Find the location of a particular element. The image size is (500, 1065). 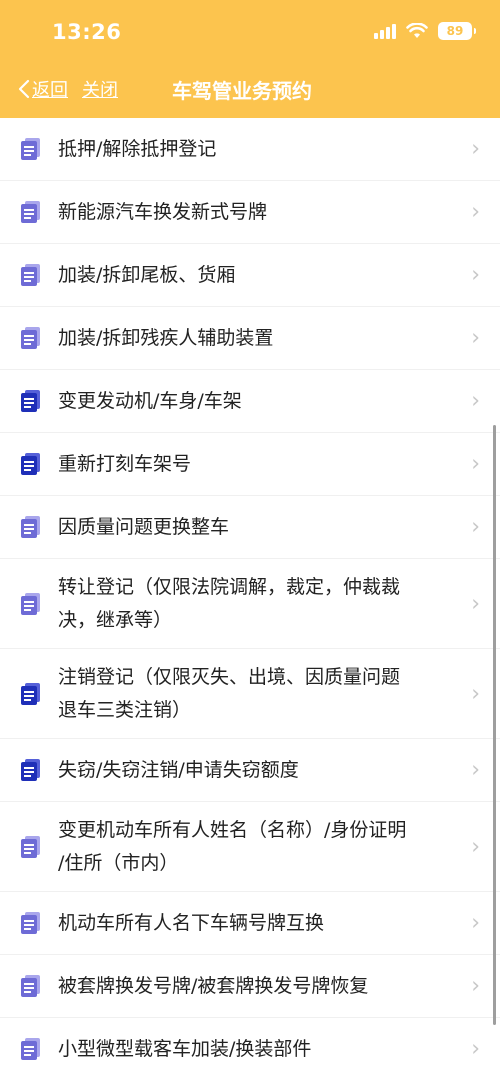

list-item-label: 失窃/失窃注销/申请失窃额度 is located at coordinates (178, 769).